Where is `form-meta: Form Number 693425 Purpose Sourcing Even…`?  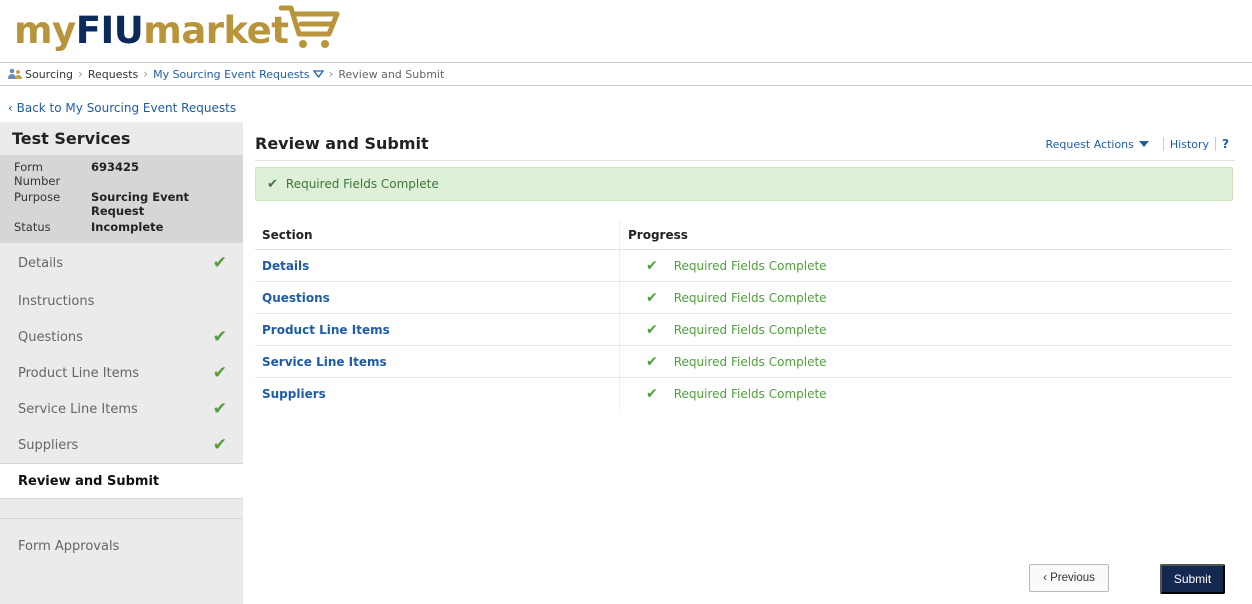 form-meta: Form Number 693425 Purpose Sourcing Even… is located at coordinates (121, 199).